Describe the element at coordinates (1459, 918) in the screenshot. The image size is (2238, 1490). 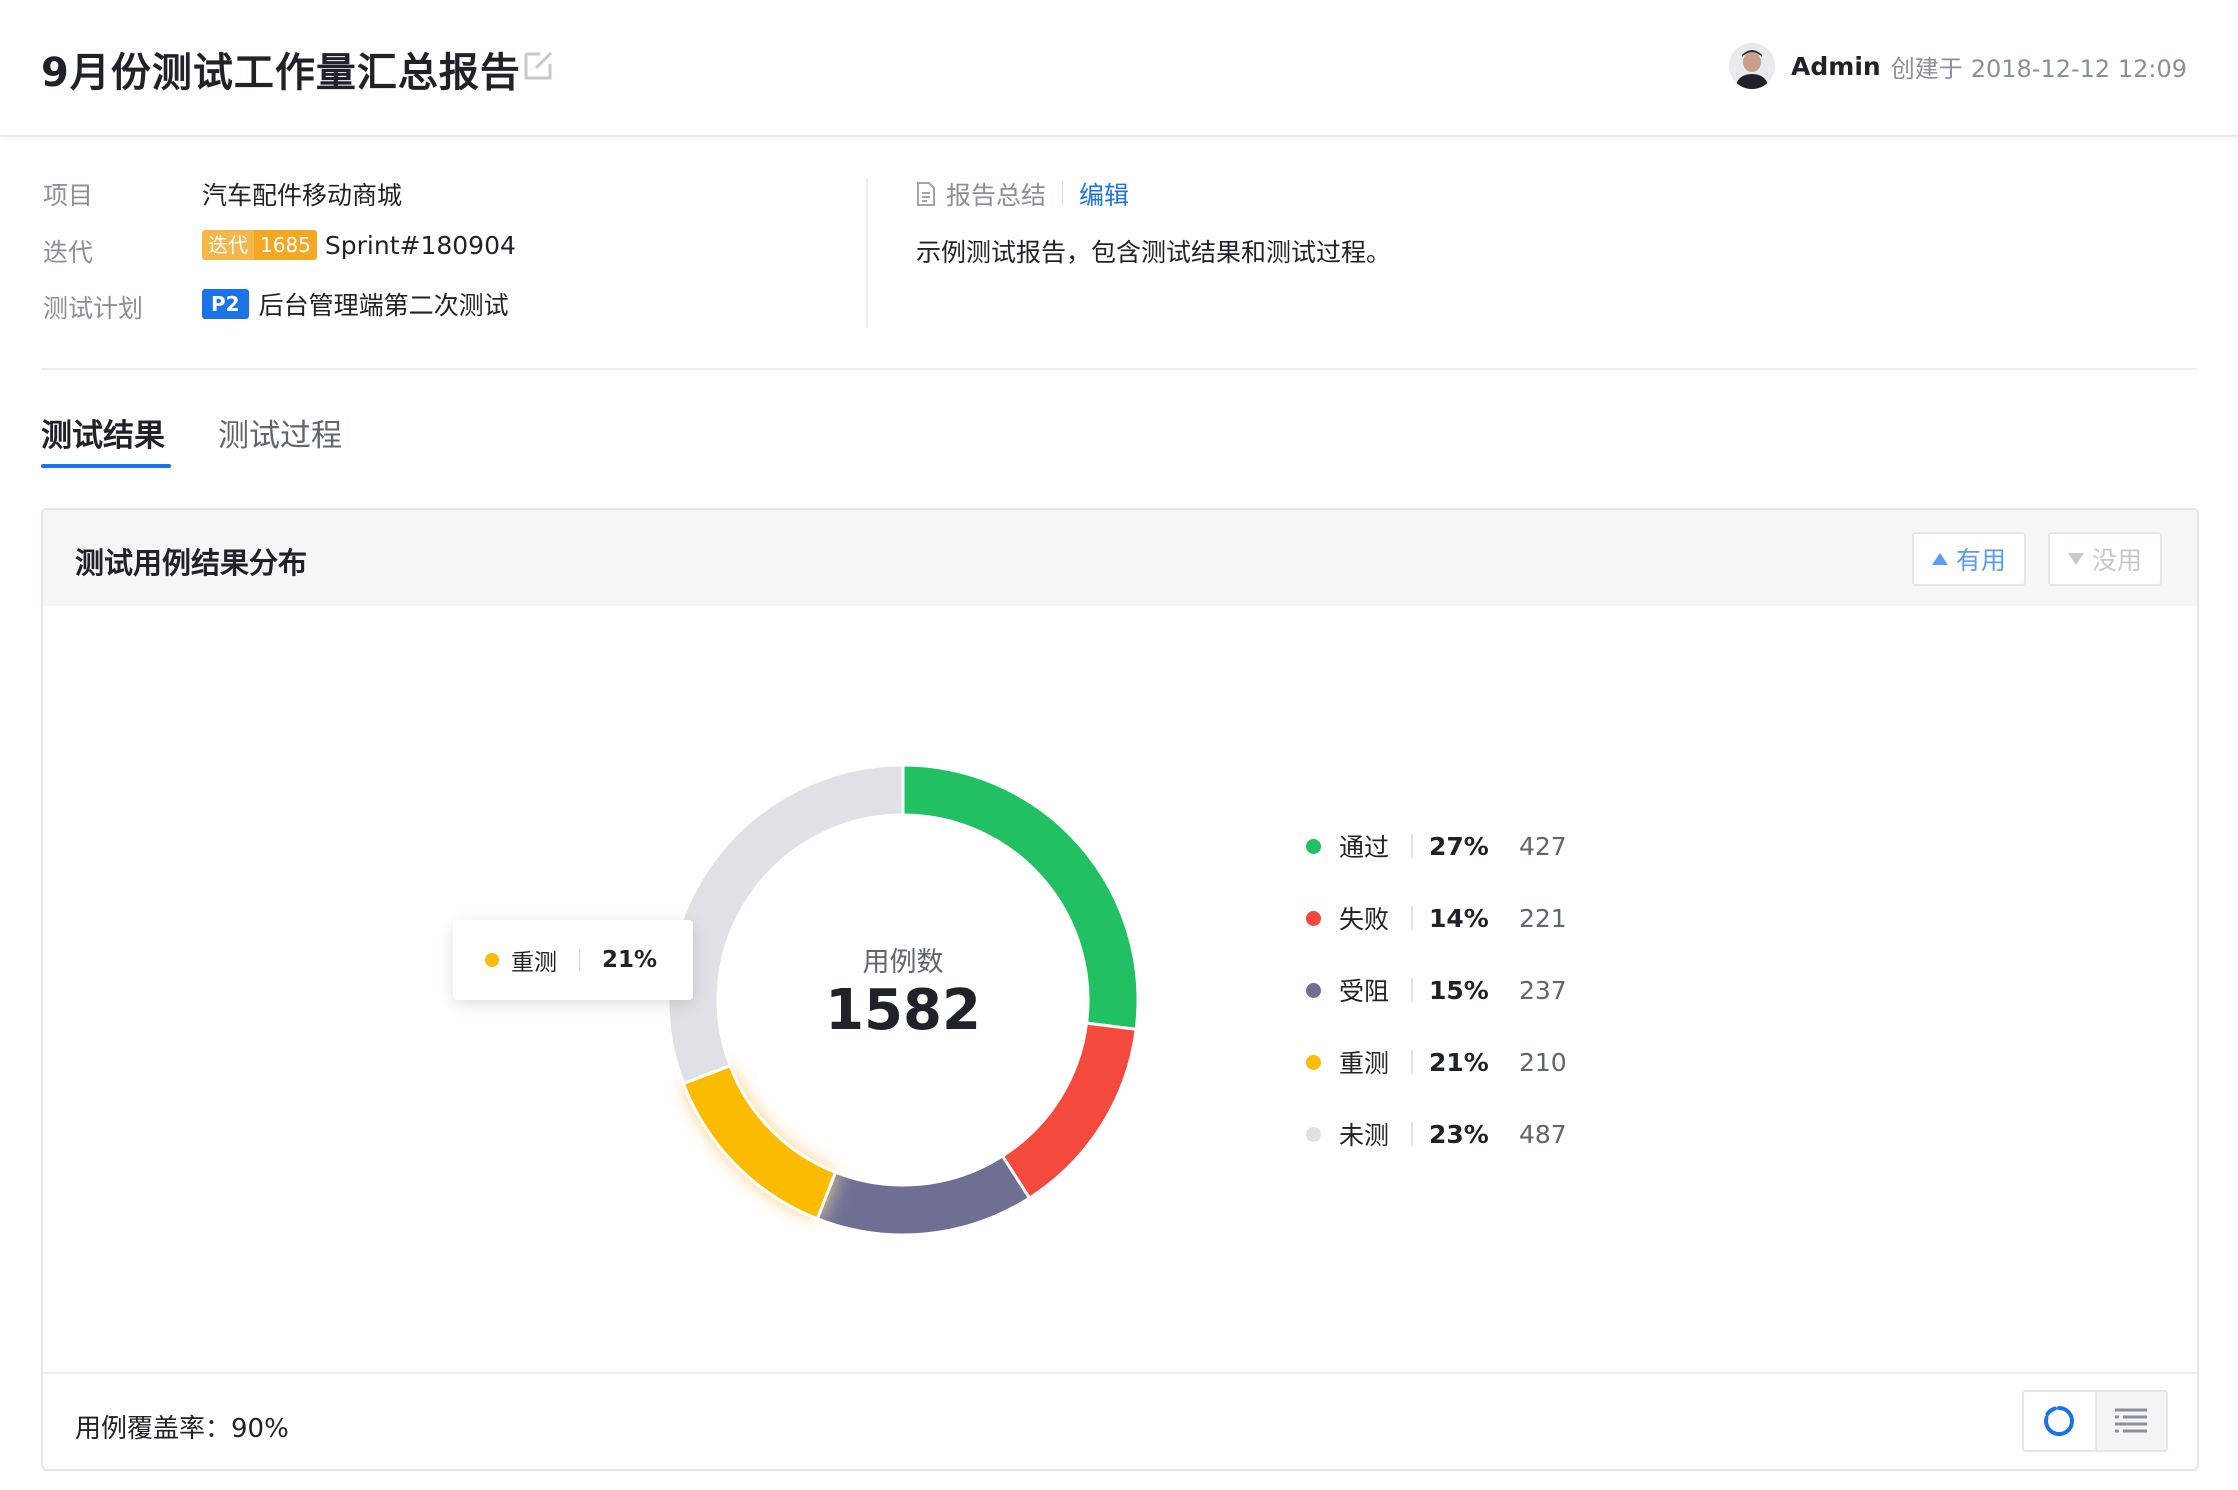
I see `legend-pct: 14%` at that location.